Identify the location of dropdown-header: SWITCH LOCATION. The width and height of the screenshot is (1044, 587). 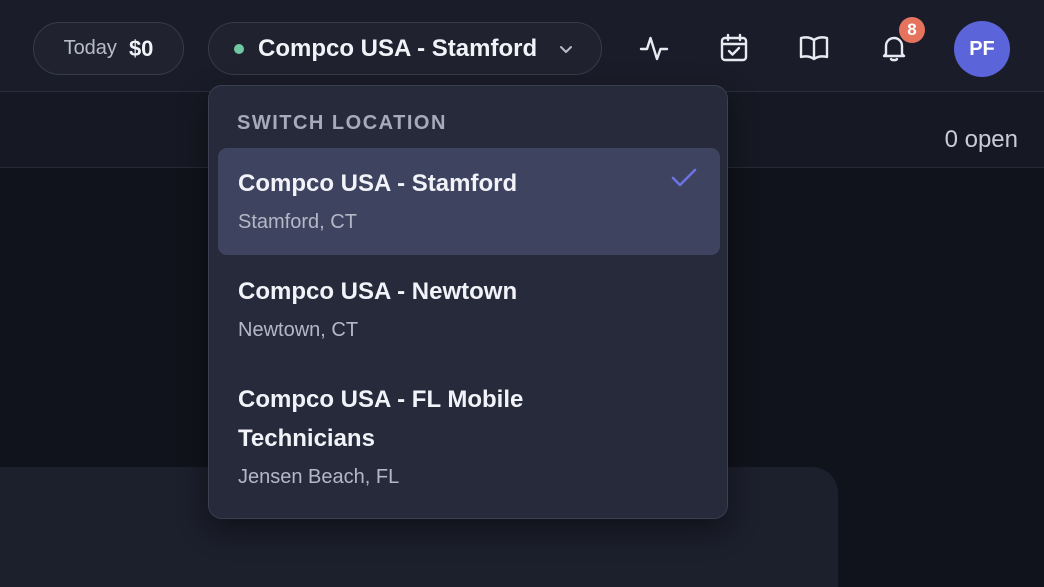
(342, 123).